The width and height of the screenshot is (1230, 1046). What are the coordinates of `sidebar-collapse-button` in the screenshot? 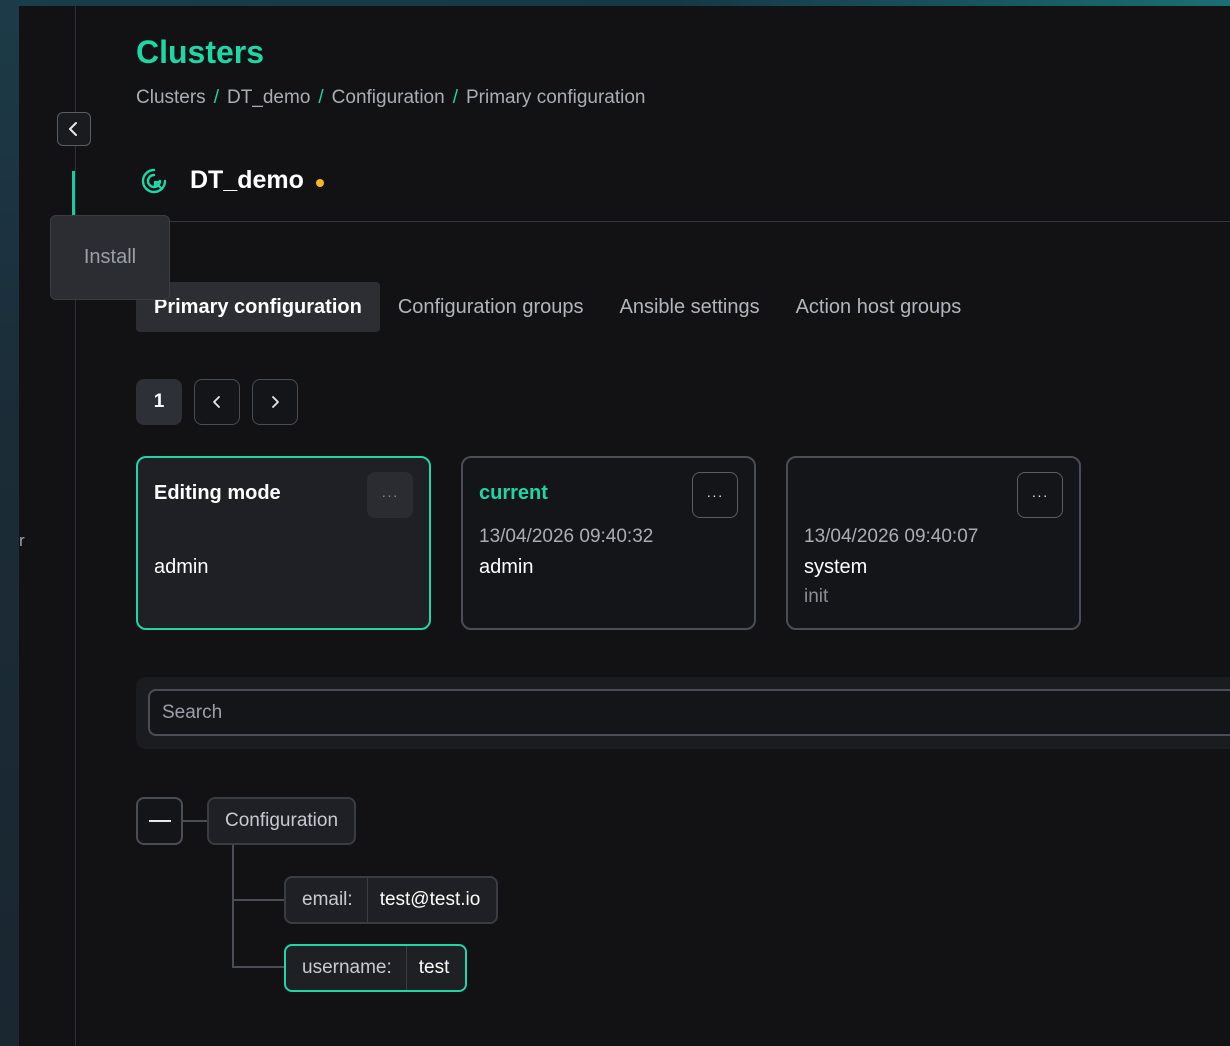 It's located at (74, 129).